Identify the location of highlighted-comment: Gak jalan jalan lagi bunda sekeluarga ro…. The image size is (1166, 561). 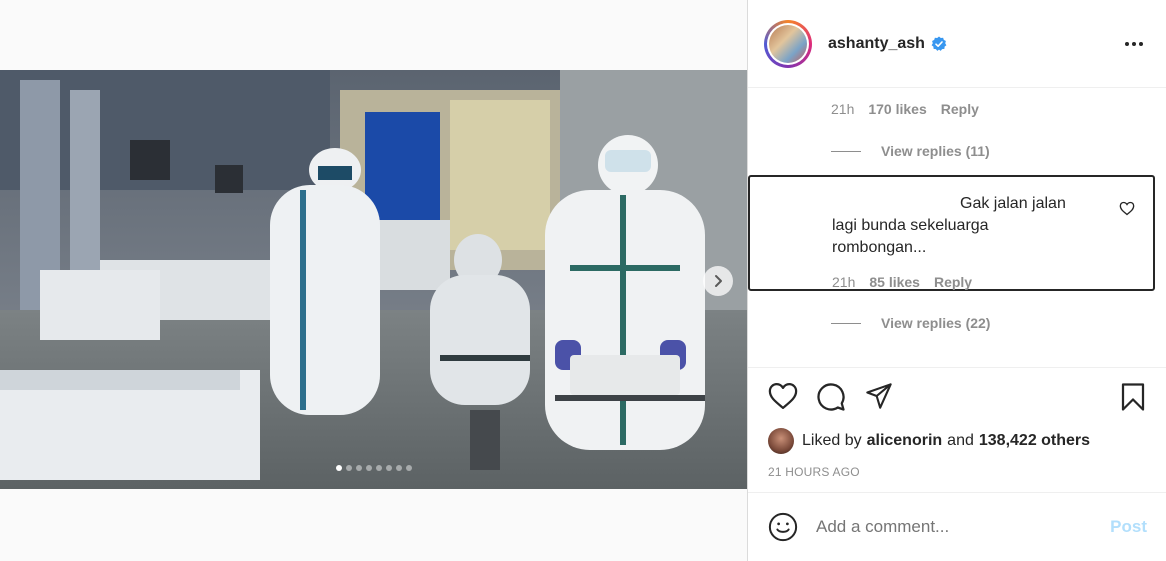
(951, 233).